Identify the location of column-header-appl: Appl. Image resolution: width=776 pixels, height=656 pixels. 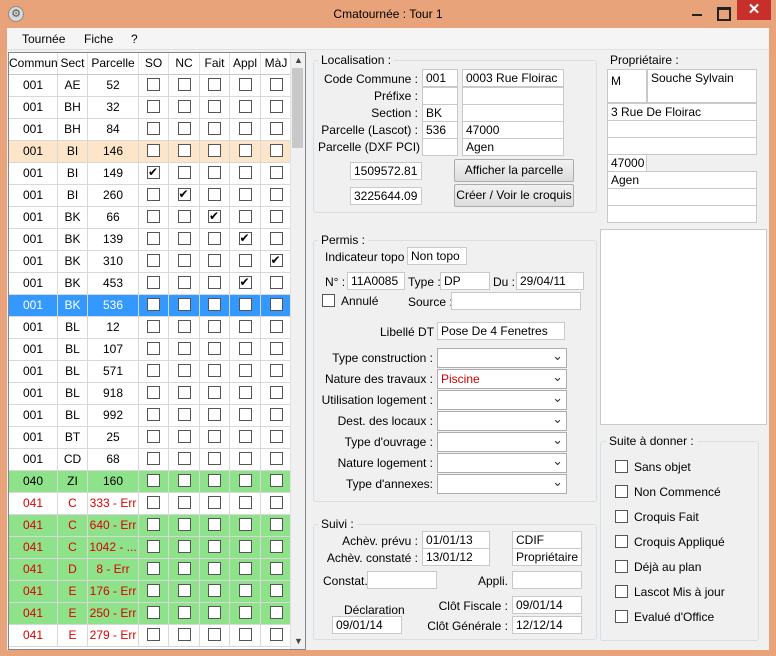
(245, 64).